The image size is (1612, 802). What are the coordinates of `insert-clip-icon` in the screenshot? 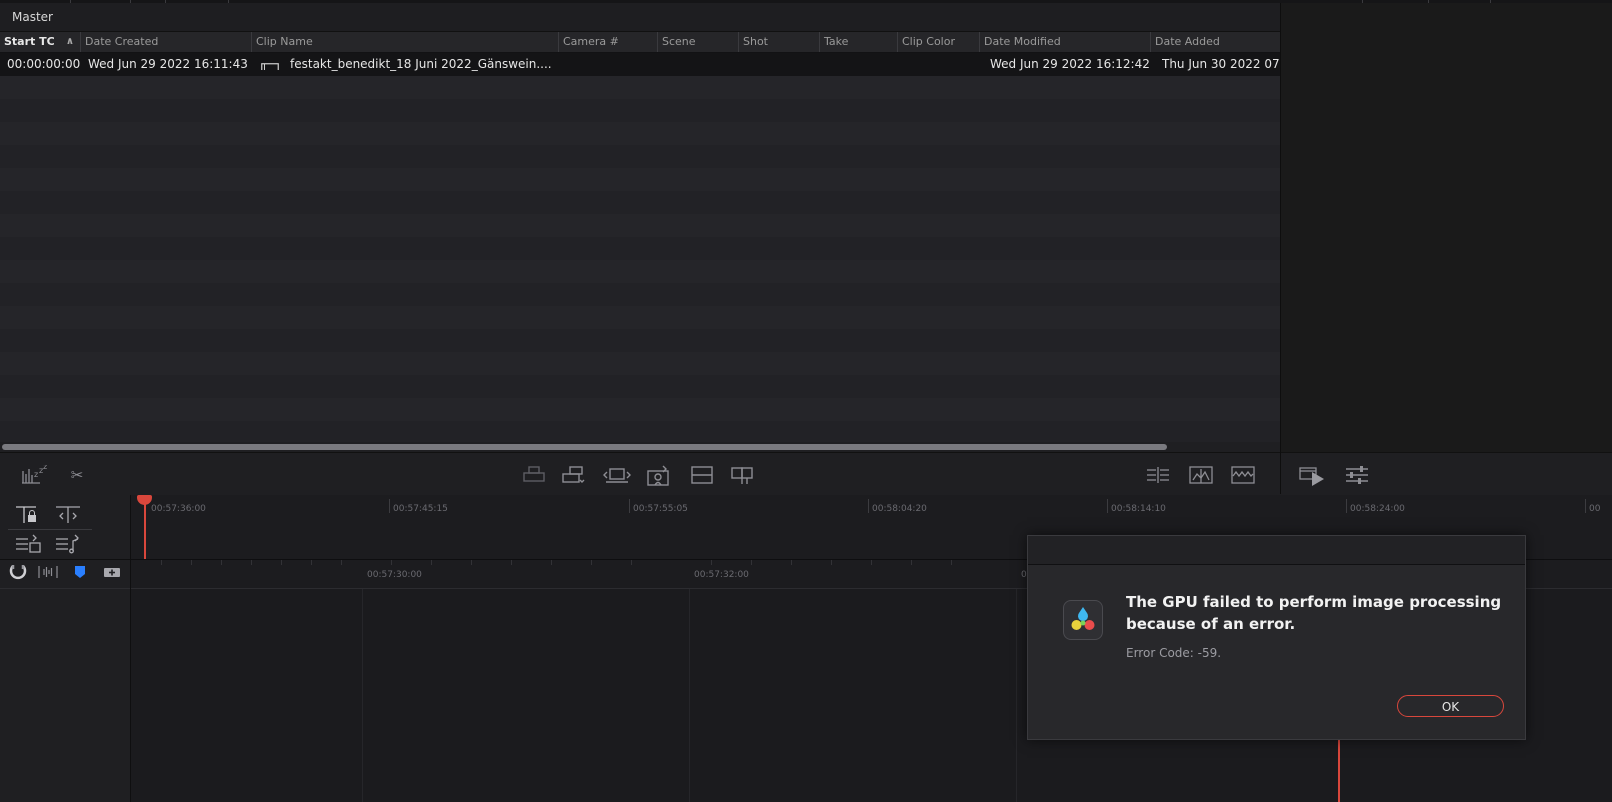 It's located at (534, 475).